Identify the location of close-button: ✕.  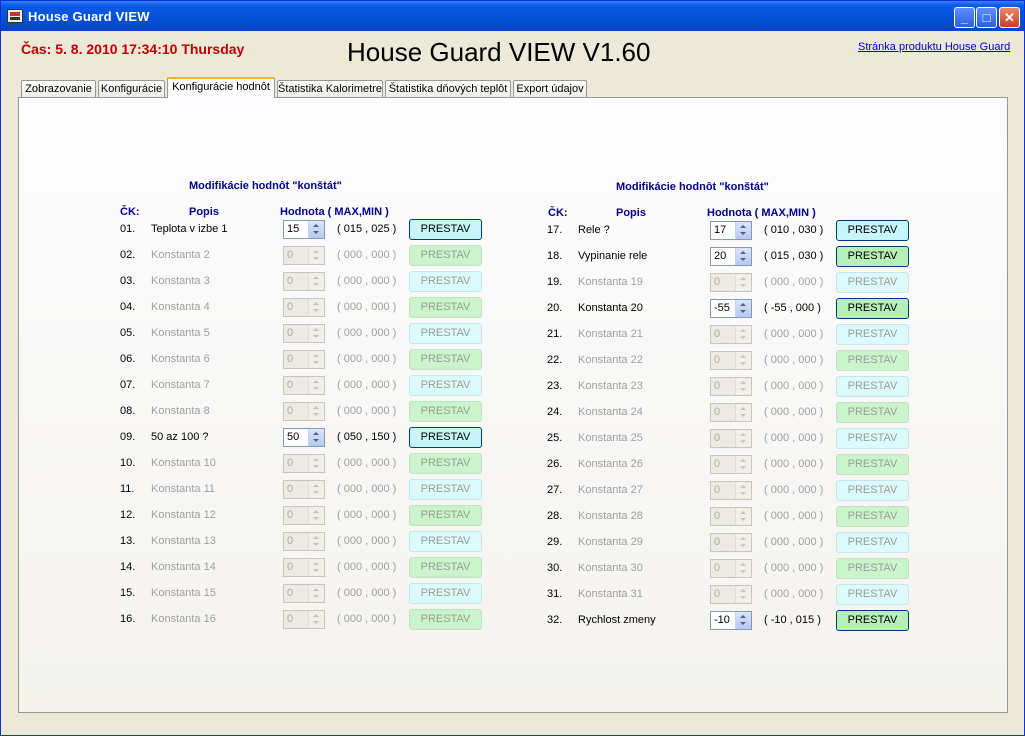
(1009, 17).